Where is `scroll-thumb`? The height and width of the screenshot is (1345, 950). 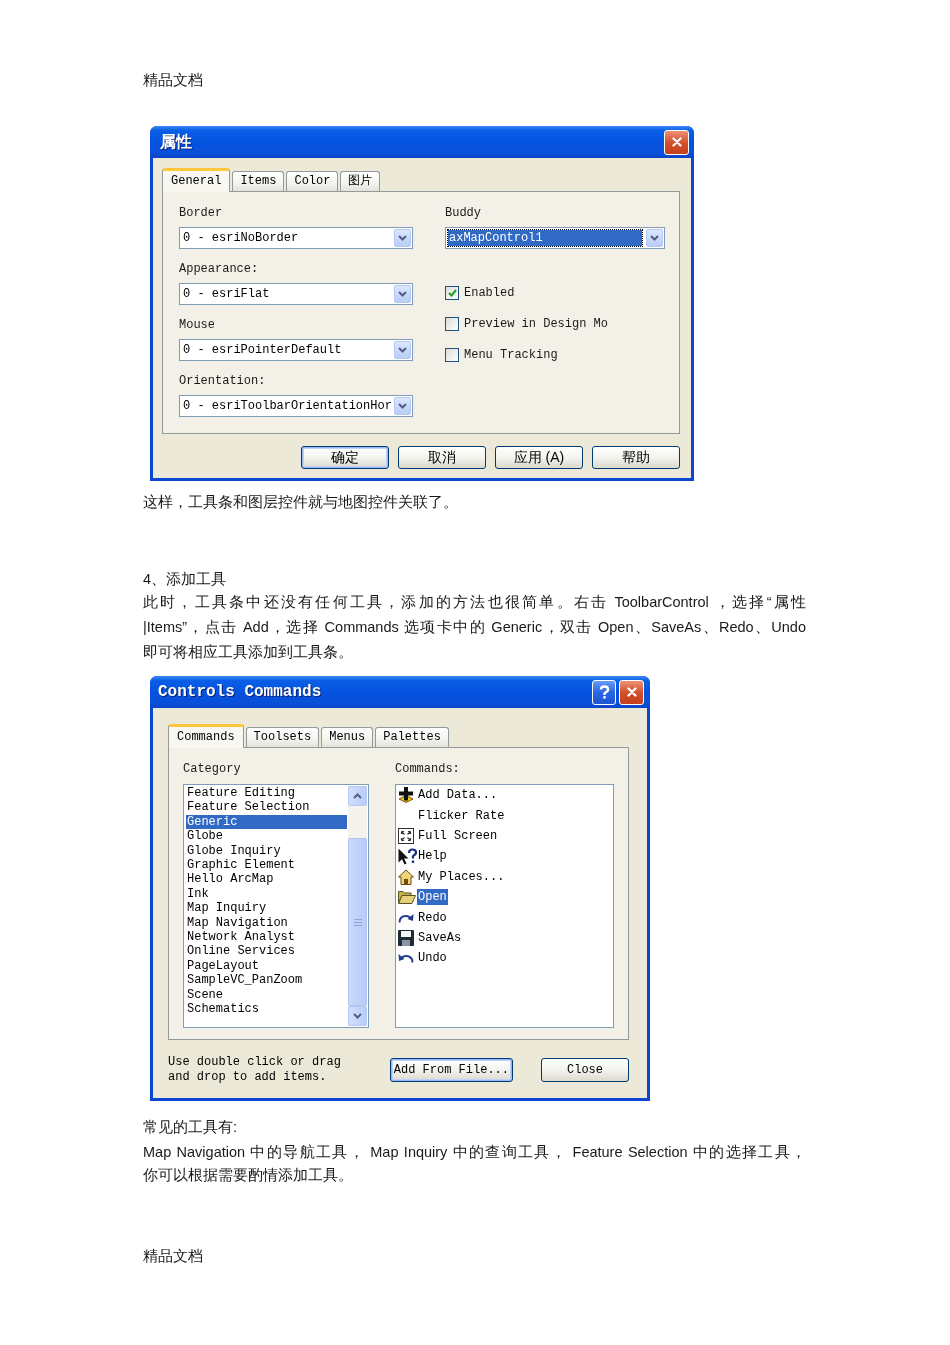
scroll-thumb is located at coordinates (357, 922).